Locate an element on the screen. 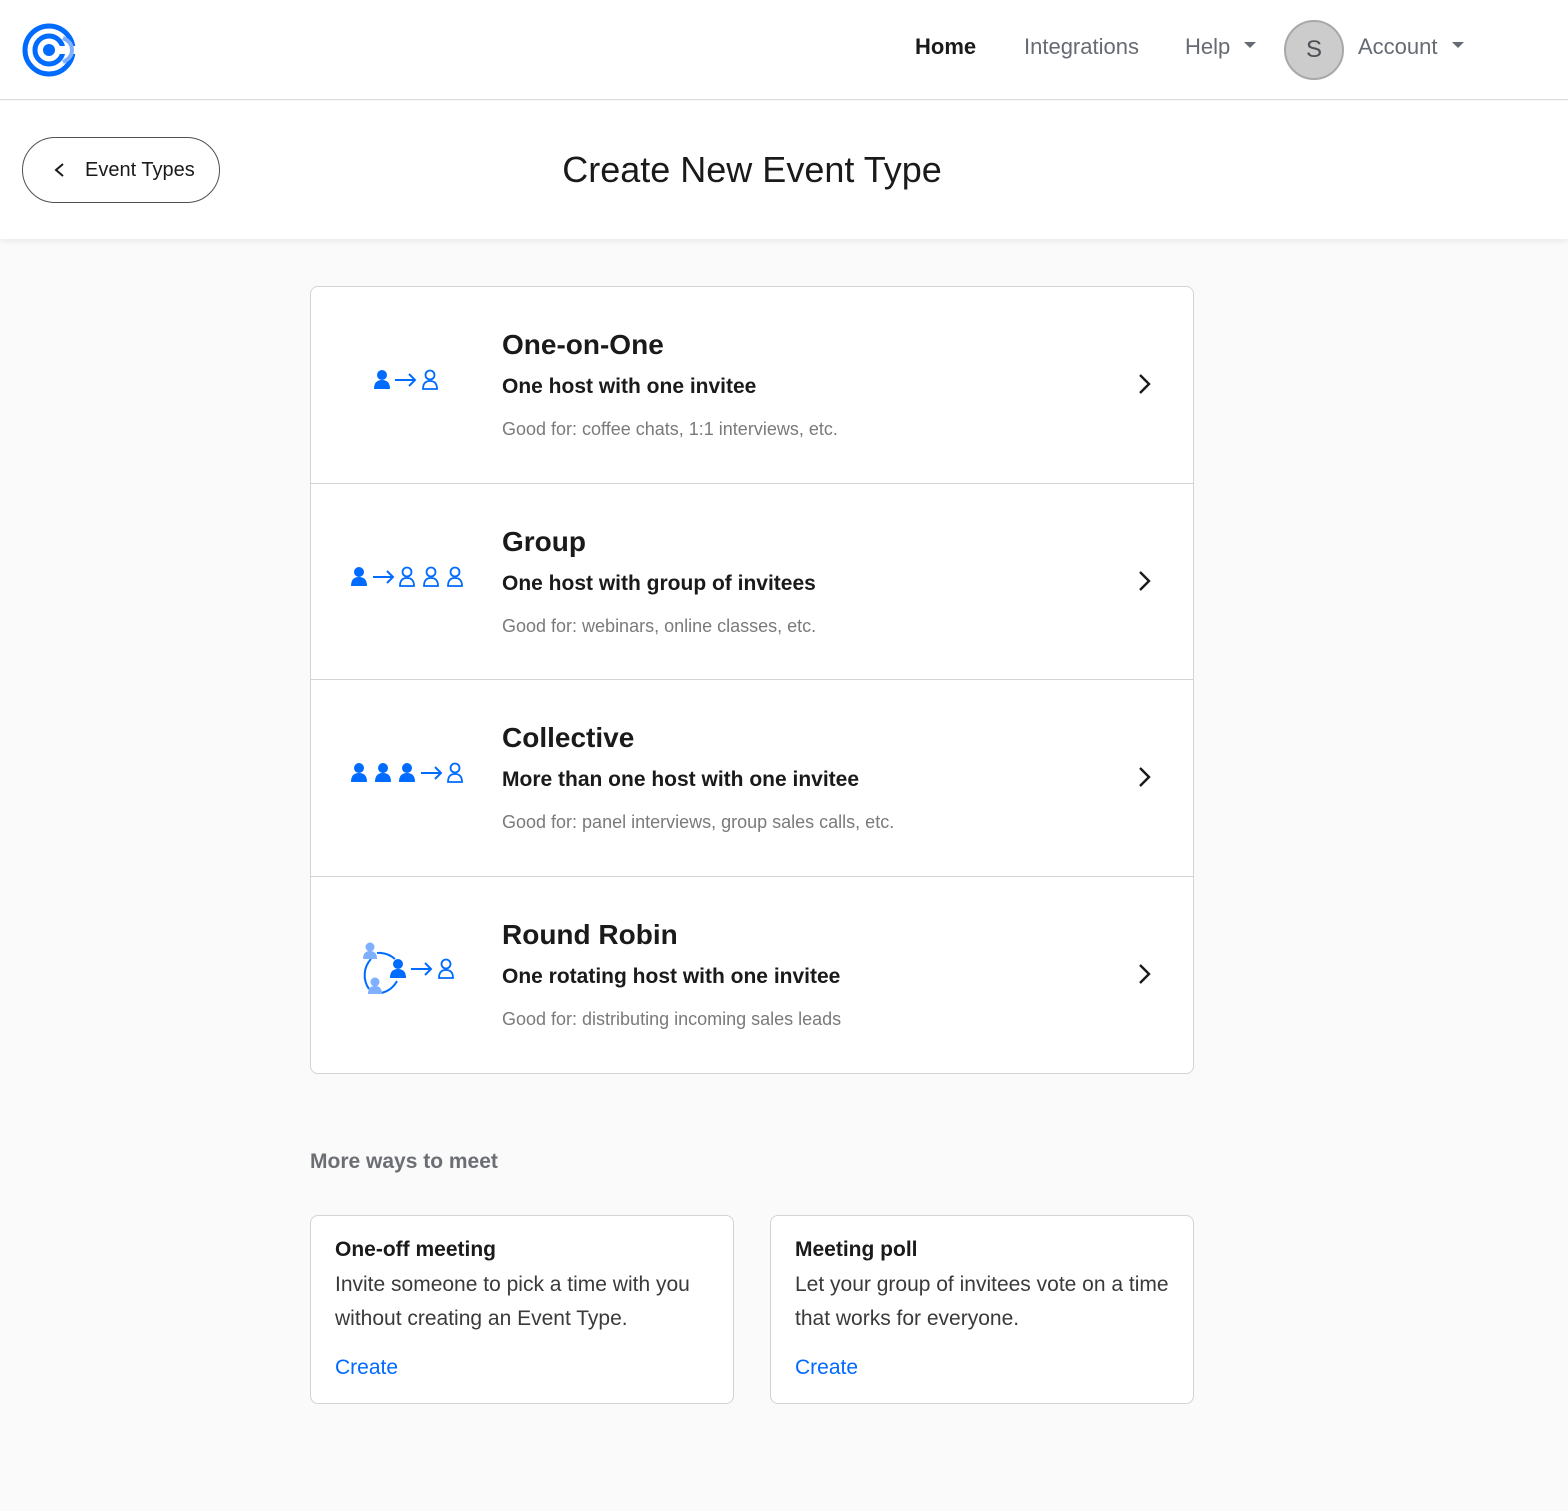  nav-account-label: Account is located at coordinates (1398, 46).